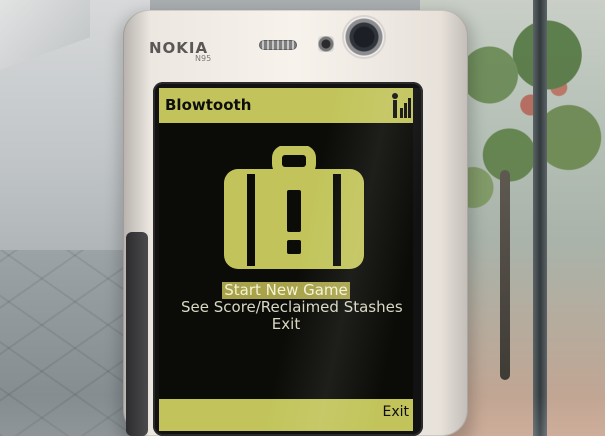 This screenshot has width=605, height=436. What do you see at coordinates (294, 207) in the screenshot?
I see `briefcase-warning-icon` at bounding box center [294, 207].